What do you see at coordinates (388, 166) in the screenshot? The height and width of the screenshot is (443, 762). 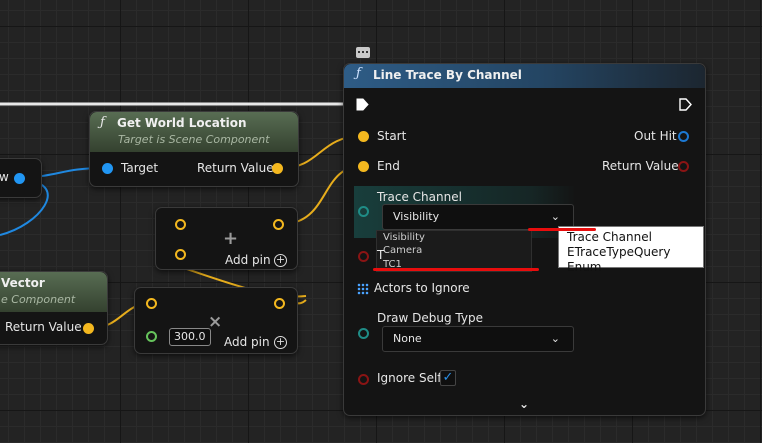 I see `end-label: End` at bounding box center [388, 166].